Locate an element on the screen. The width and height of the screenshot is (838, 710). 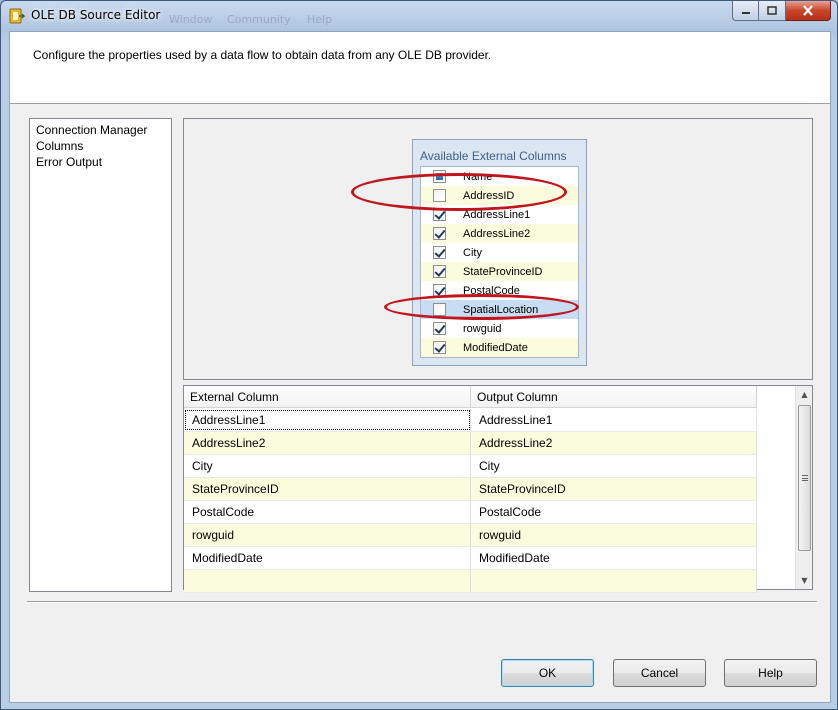
table-row: StateProvinceID StateProvinceID is located at coordinates (470, 489).